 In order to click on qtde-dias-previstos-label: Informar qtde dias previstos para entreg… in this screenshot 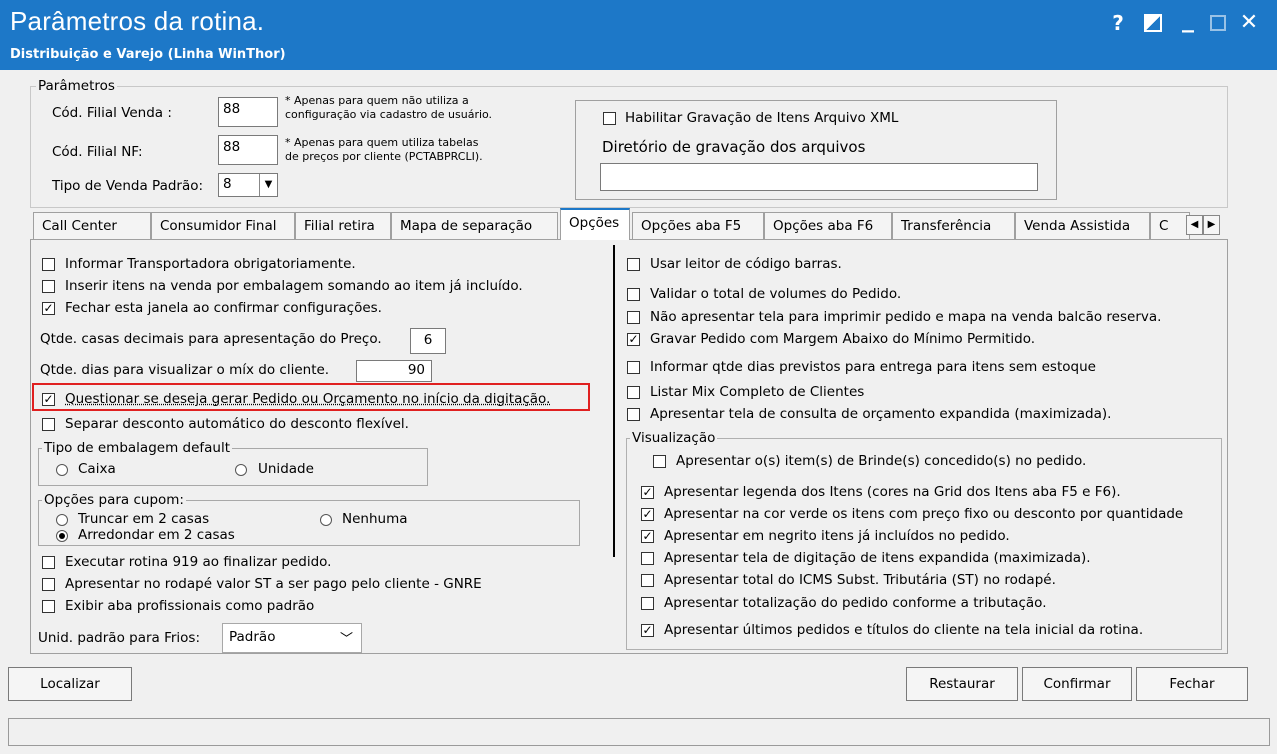, I will do `click(873, 367)`.